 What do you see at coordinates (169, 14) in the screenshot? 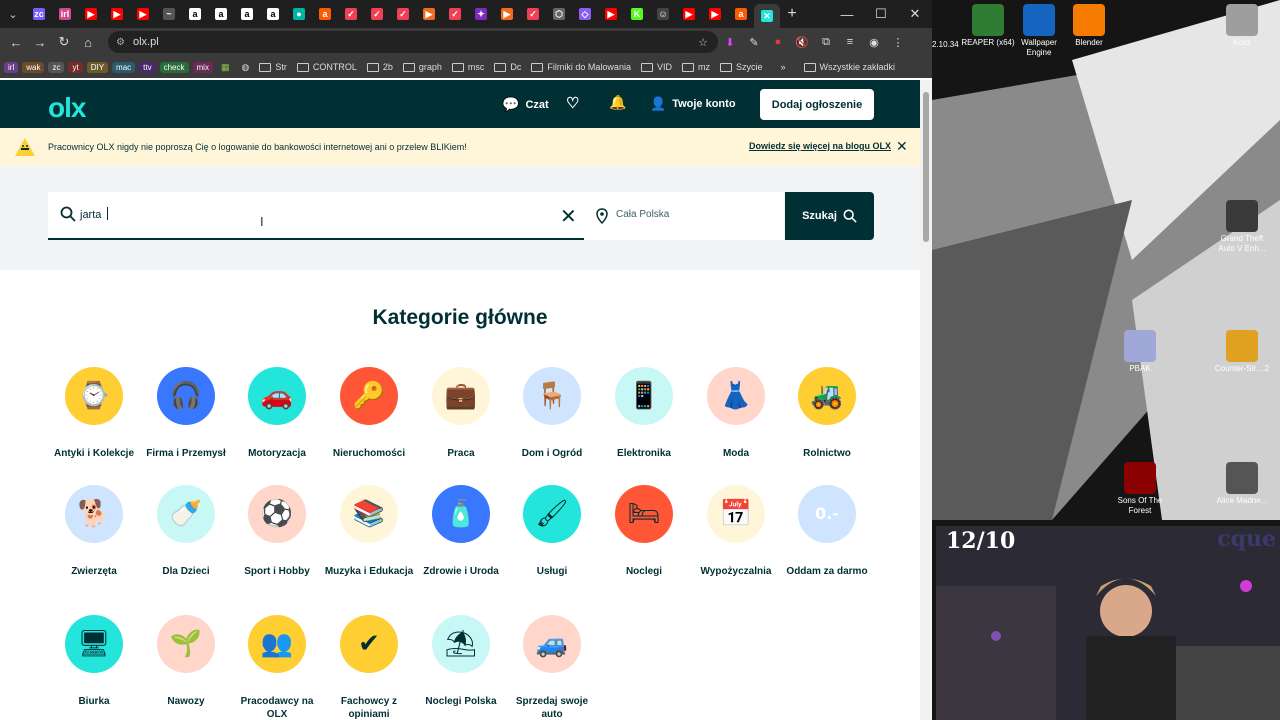
I see `browser-tab: ~` at bounding box center [169, 14].